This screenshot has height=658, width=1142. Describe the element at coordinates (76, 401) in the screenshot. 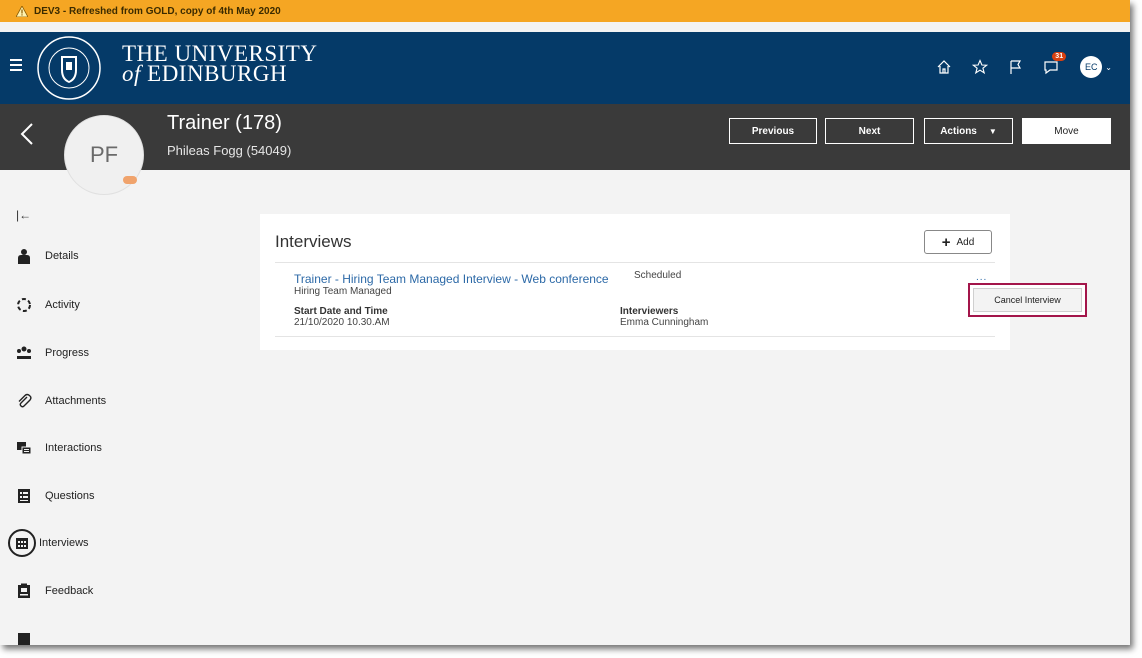

I see `sidebar-item-label: Attachments` at that location.